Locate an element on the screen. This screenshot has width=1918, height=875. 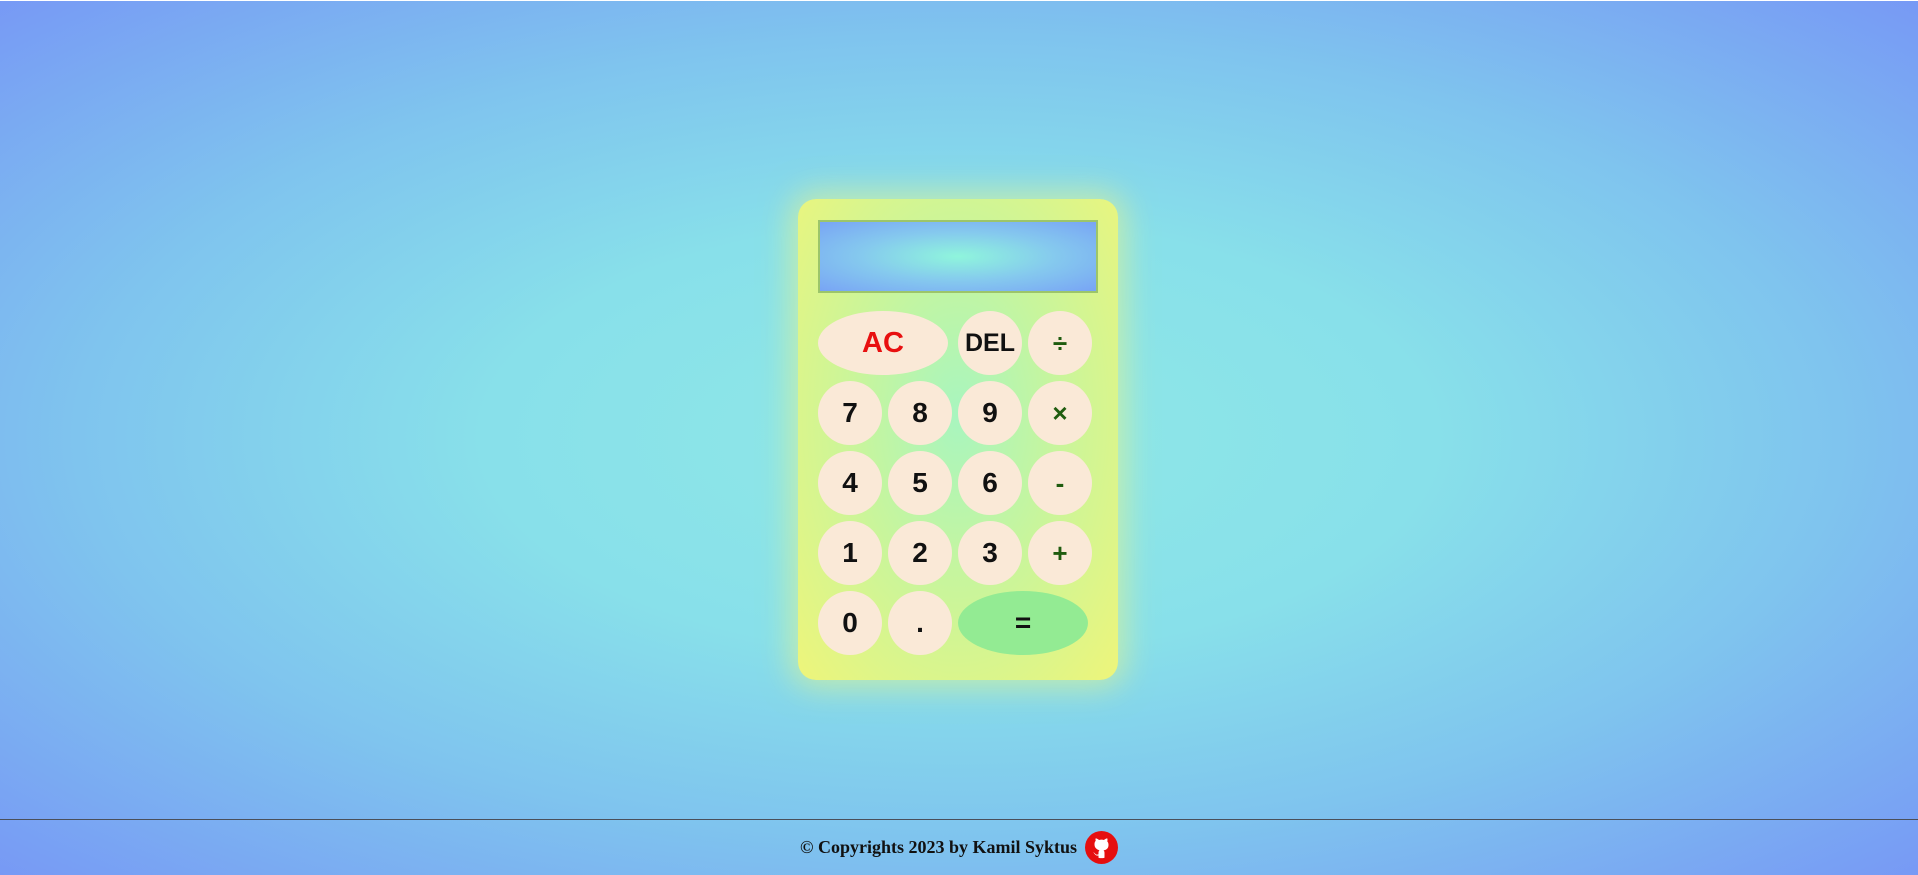
subtract-button: - is located at coordinates (1060, 483).